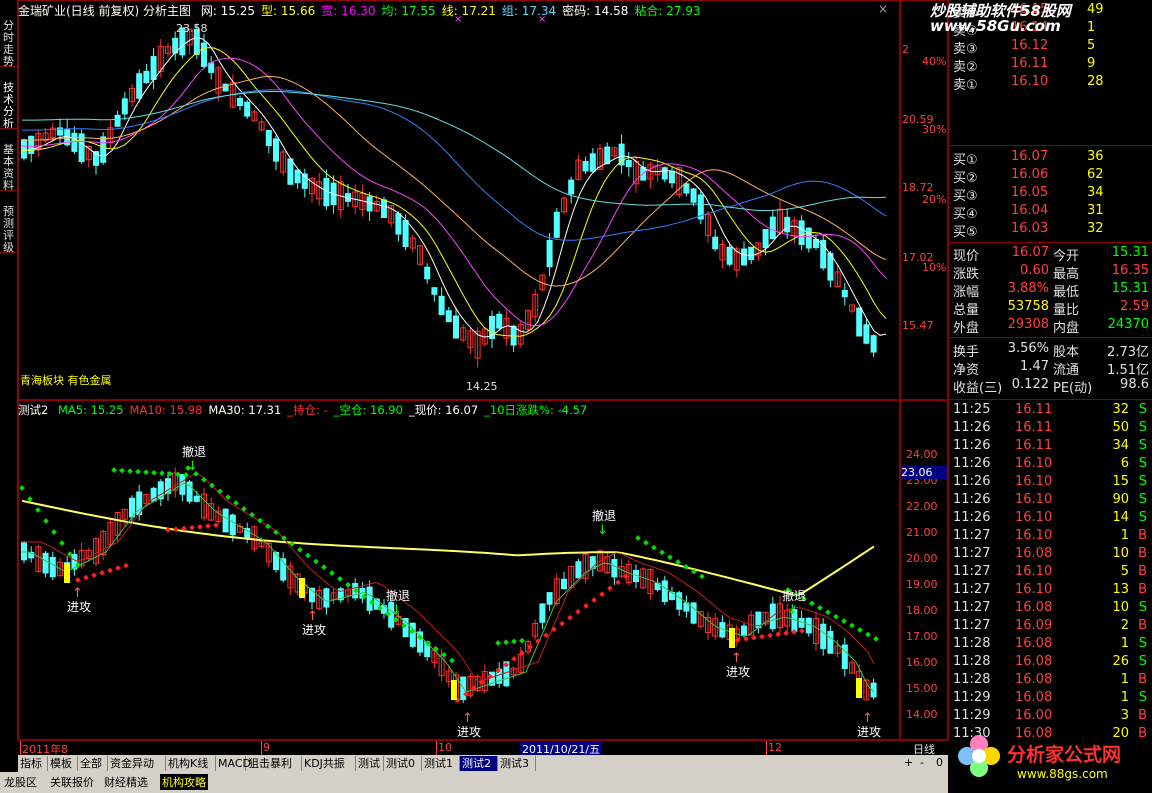 The image size is (1152, 793). What do you see at coordinates (370, 763) in the screenshot?
I see `indicator-tab-8: 测试` at bounding box center [370, 763].